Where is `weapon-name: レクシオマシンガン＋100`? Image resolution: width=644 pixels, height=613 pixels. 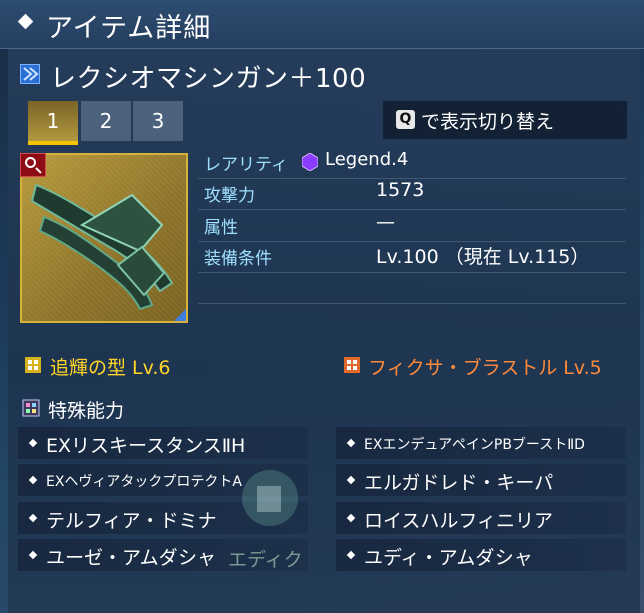 weapon-name: レクシオマシンガン＋100 is located at coordinates (208, 79).